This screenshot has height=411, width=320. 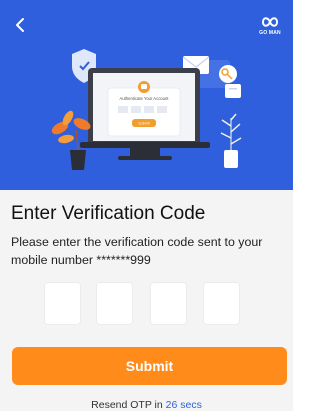 What do you see at coordinates (149, 366) in the screenshot?
I see `submit-button: Submit` at bounding box center [149, 366].